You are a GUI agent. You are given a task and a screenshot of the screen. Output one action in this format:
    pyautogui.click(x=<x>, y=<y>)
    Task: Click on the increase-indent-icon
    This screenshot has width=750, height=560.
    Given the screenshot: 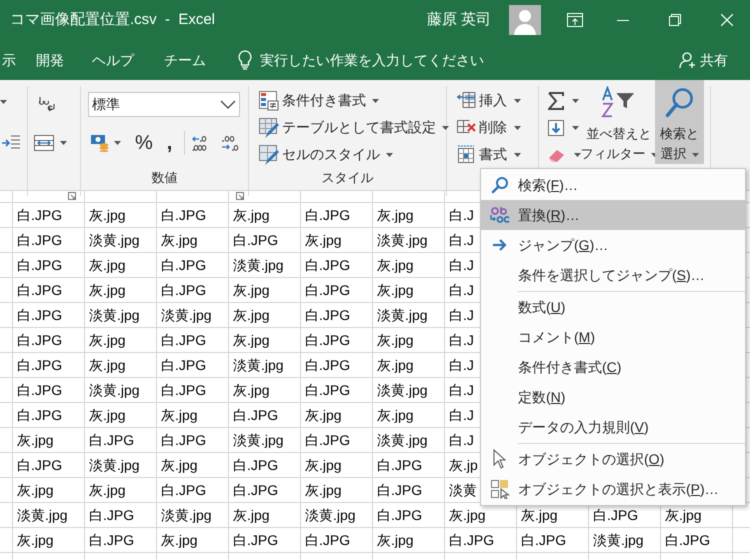 What is the action you would take?
    pyautogui.click(x=11, y=143)
    